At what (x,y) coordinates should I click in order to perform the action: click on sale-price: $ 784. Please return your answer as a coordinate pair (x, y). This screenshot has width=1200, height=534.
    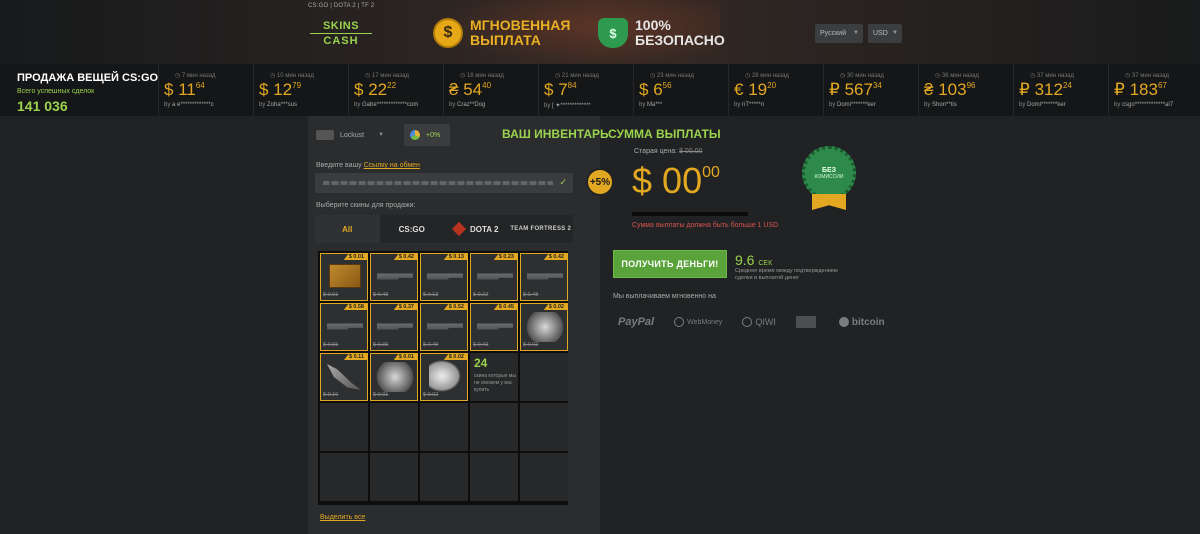
    Looking at the image, I should click on (560, 90).